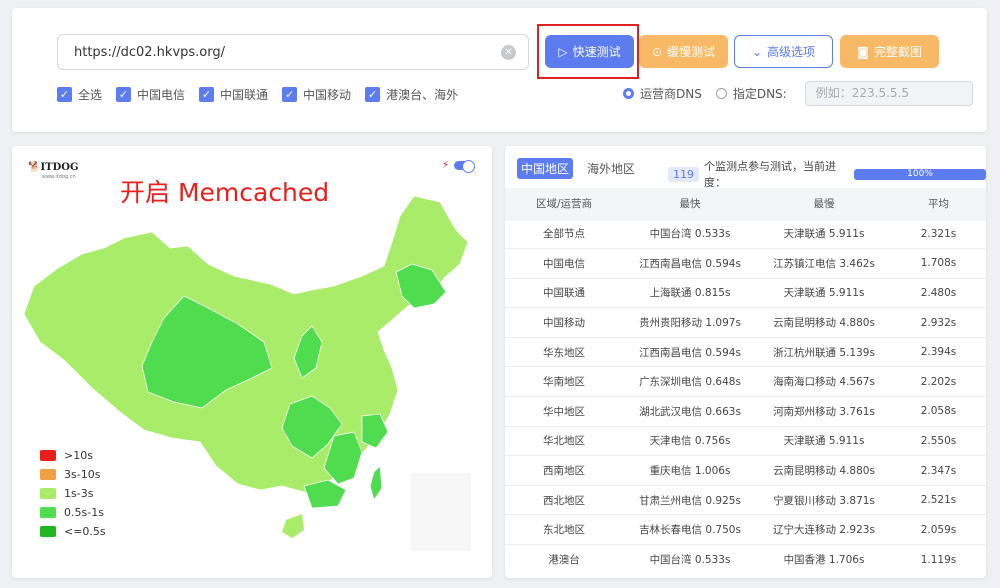  I want to click on cell-fastest: 甘肃兰州电信 0.925s, so click(690, 499).